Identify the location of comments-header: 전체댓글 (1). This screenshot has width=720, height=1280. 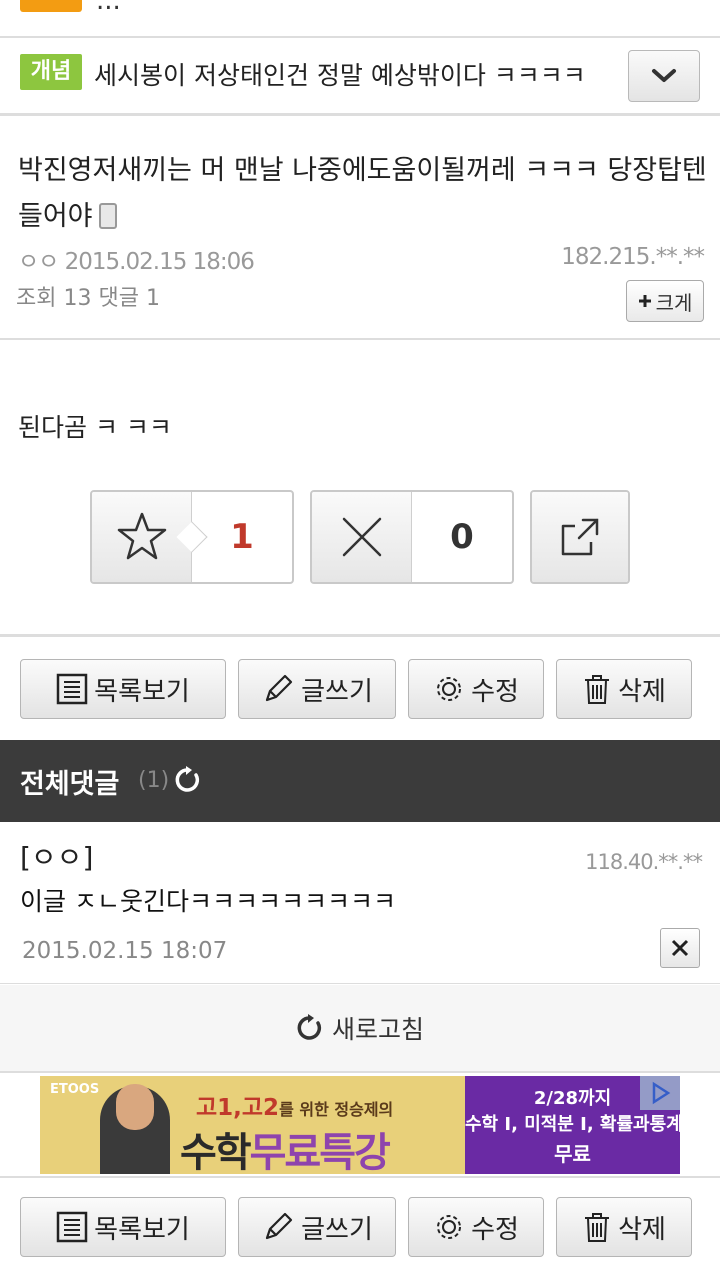
(360, 781).